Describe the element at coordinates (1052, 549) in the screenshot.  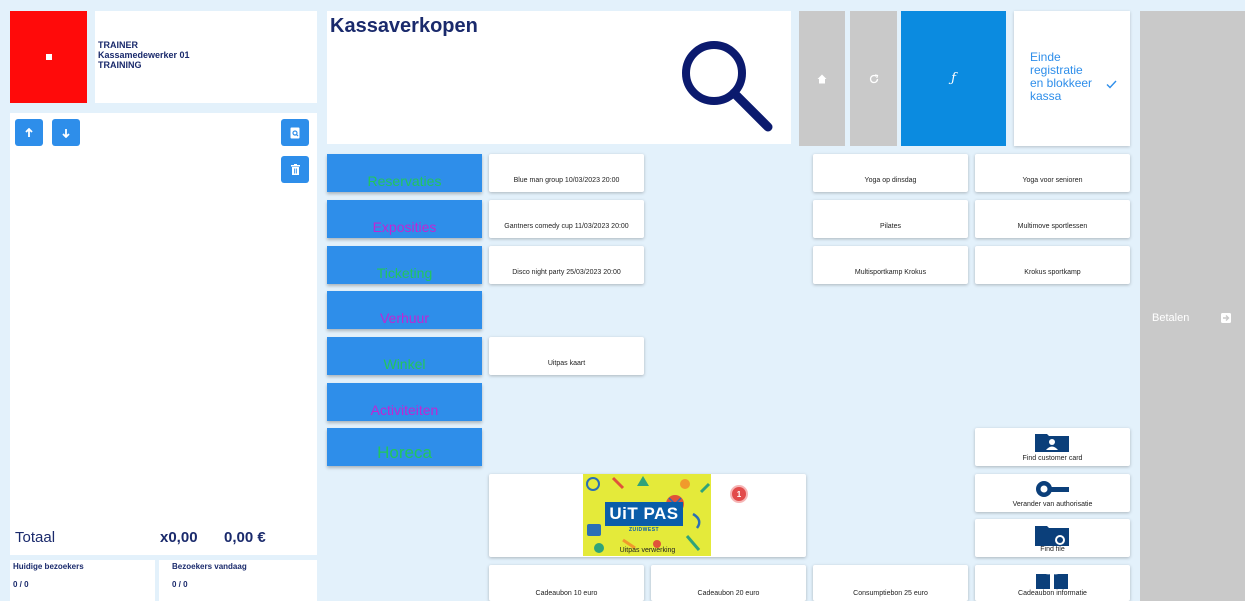
I see `tool-label: Find file` at that location.